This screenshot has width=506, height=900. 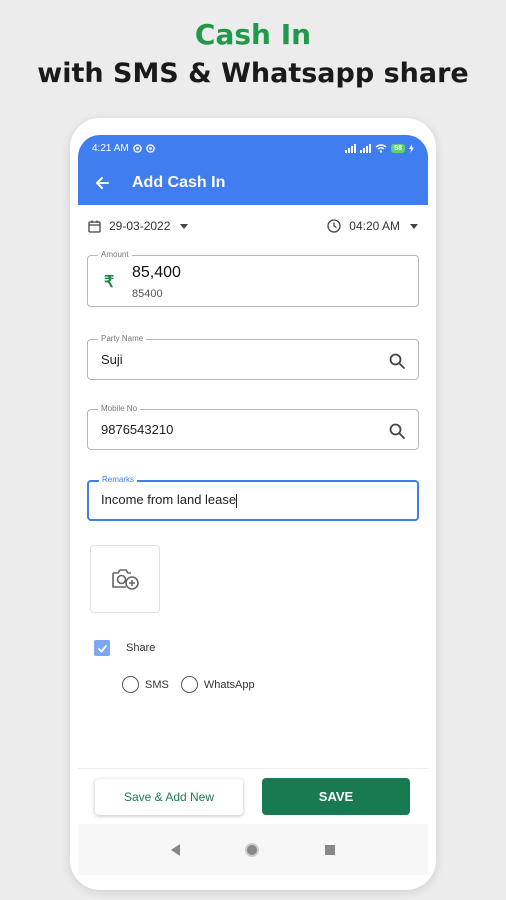 I want to click on share-label: Share, so click(x=141, y=648).